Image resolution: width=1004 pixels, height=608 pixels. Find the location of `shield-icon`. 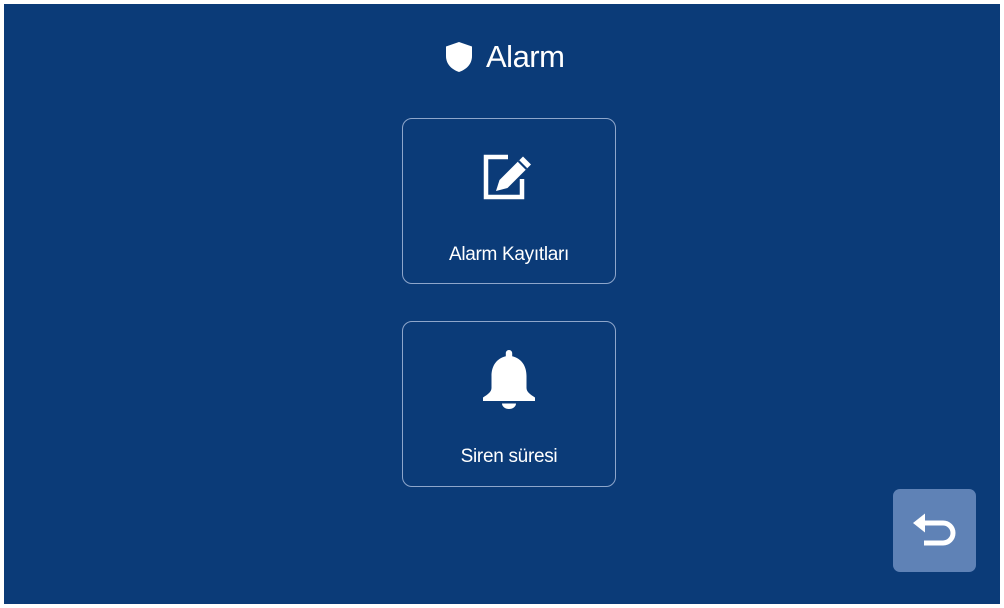

shield-icon is located at coordinates (459, 57).